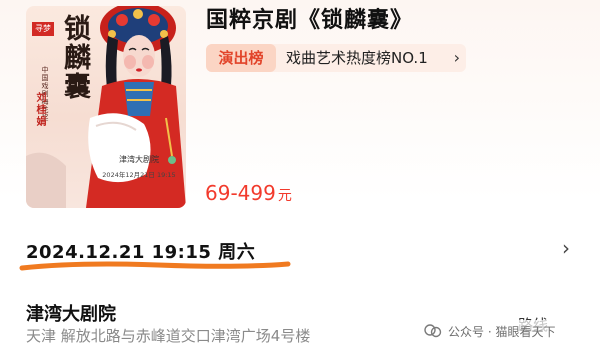 The height and width of the screenshot is (356, 600). What do you see at coordinates (71, 313) in the screenshot?
I see `venue-name: 津湾大剧院` at bounding box center [71, 313].